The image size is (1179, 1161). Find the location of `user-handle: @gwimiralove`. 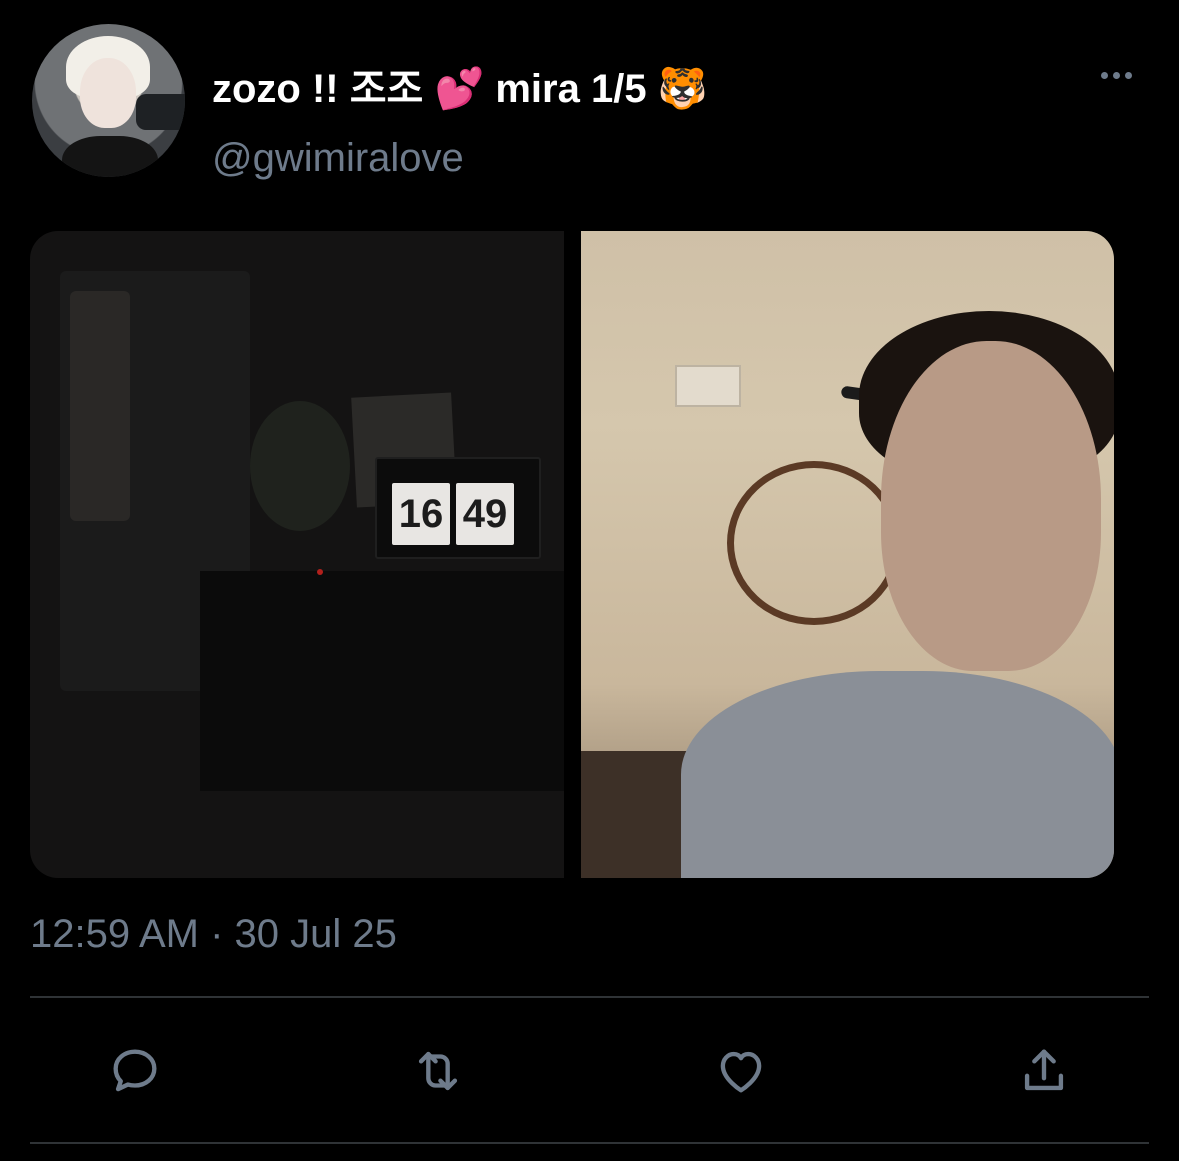

user-handle: @gwimiralove is located at coordinates (338, 158).